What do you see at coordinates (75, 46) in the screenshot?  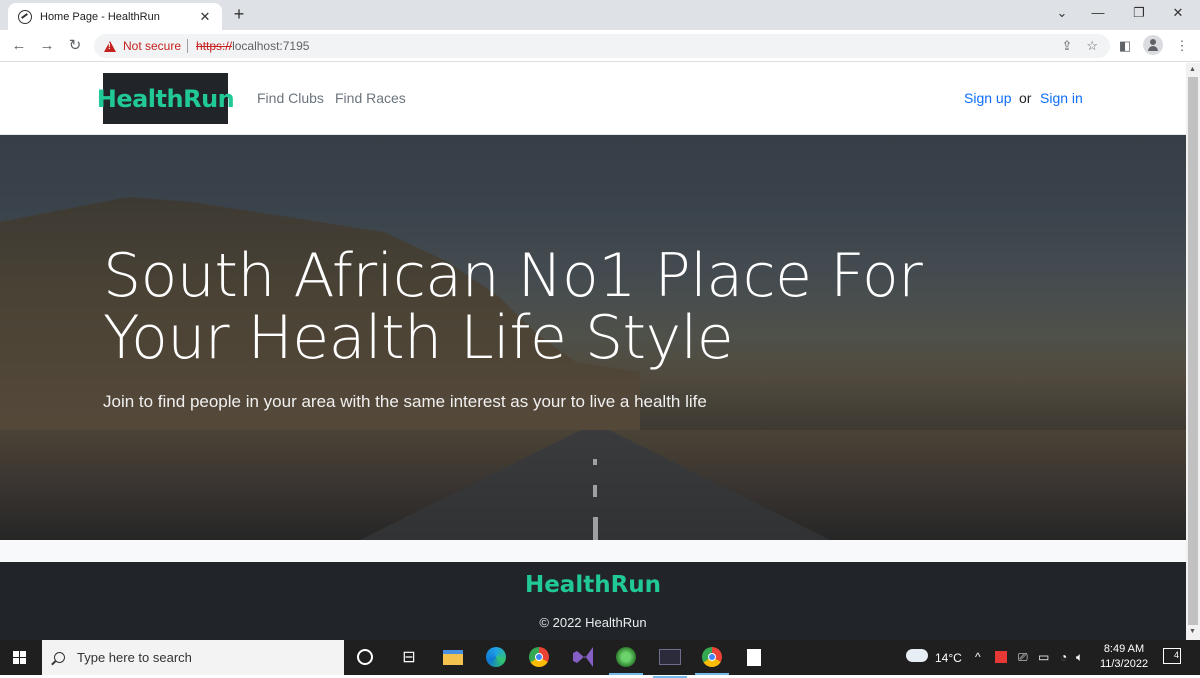 I see `reload-button: ↻` at bounding box center [75, 46].